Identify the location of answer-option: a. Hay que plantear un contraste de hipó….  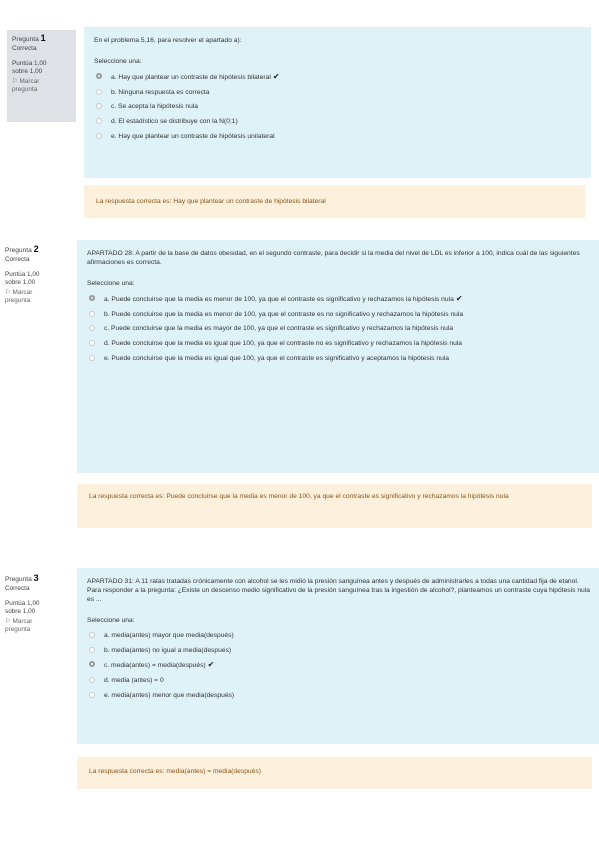
(337, 77).